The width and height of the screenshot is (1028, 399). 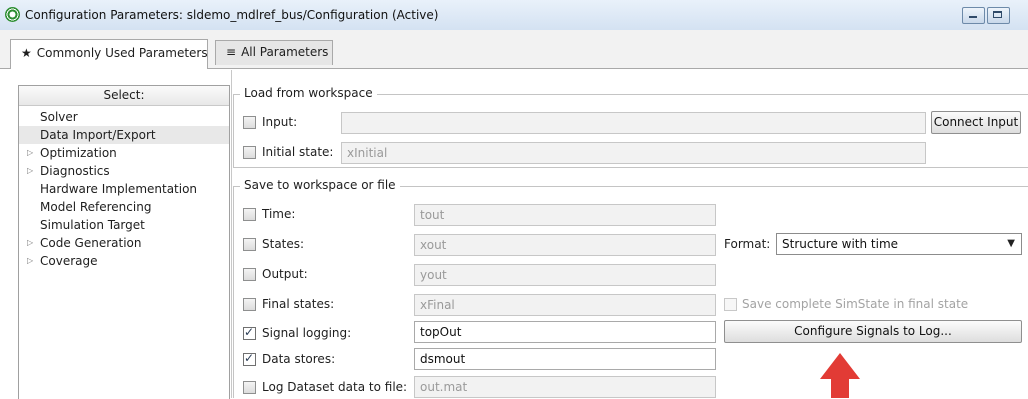 What do you see at coordinates (730, 304) in the screenshot?
I see `save-simstate-checkbox` at bounding box center [730, 304].